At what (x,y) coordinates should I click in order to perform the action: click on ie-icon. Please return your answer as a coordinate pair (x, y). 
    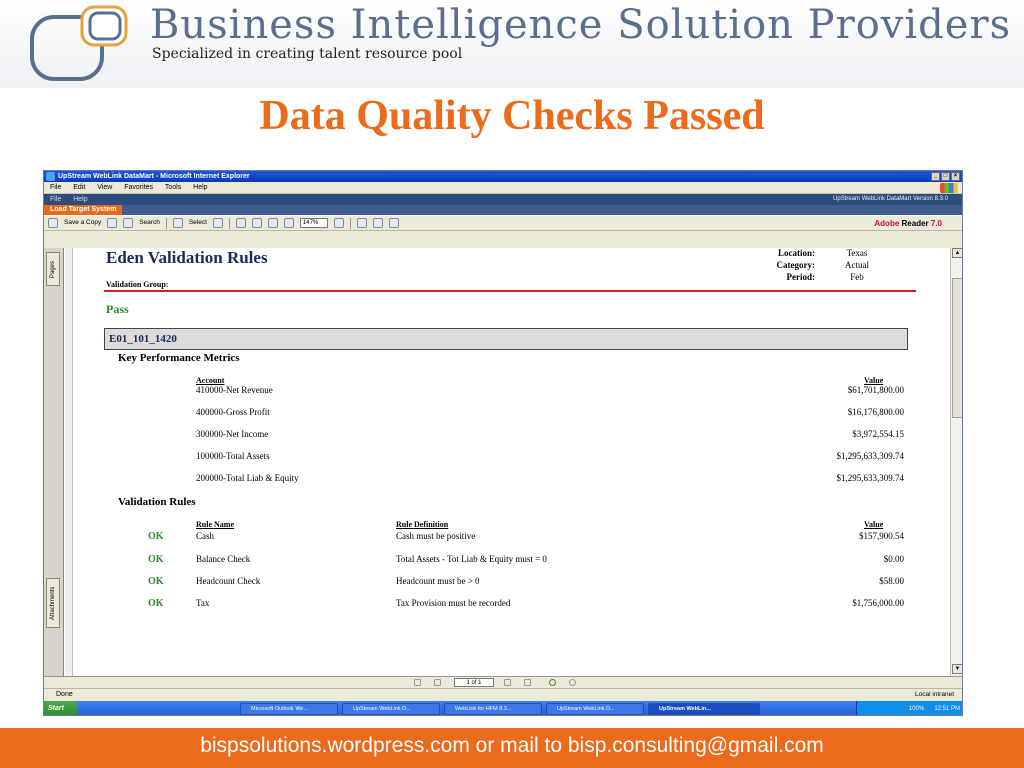
    Looking at the image, I should click on (50, 176).